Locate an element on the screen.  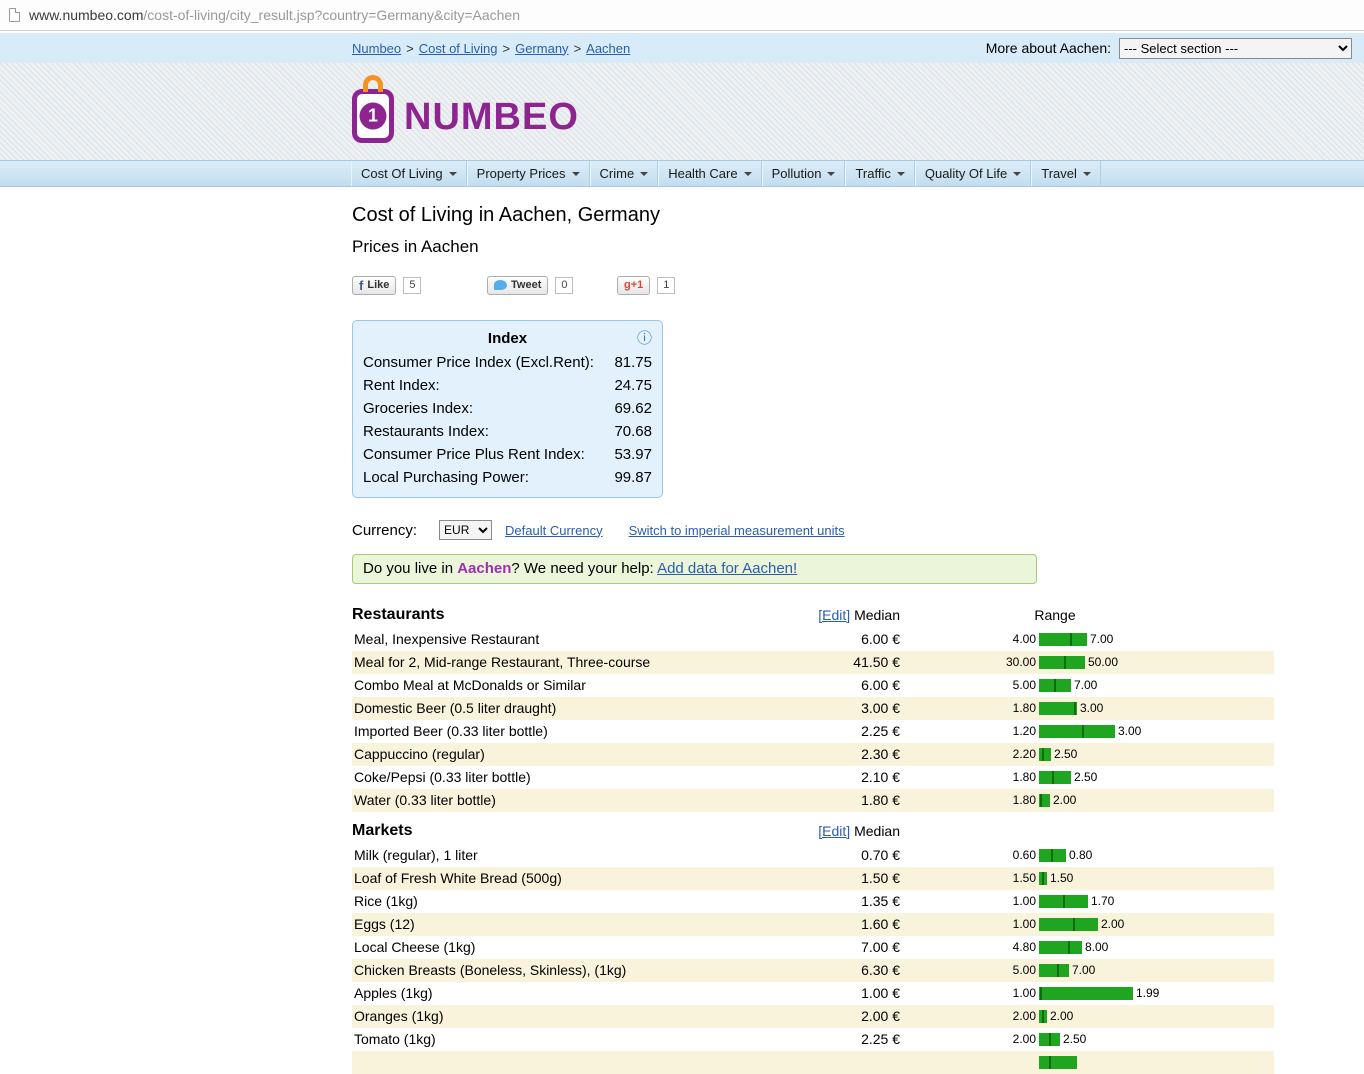
breadcrumb-link: Germany is located at coordinates (541, 48).